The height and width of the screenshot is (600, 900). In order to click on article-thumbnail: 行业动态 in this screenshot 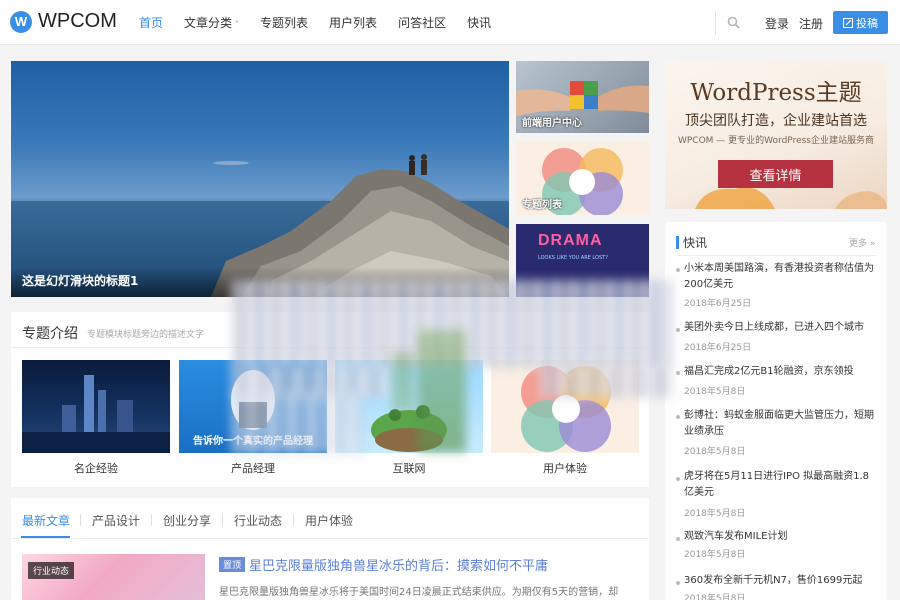, I will do `click(113, 577)`.